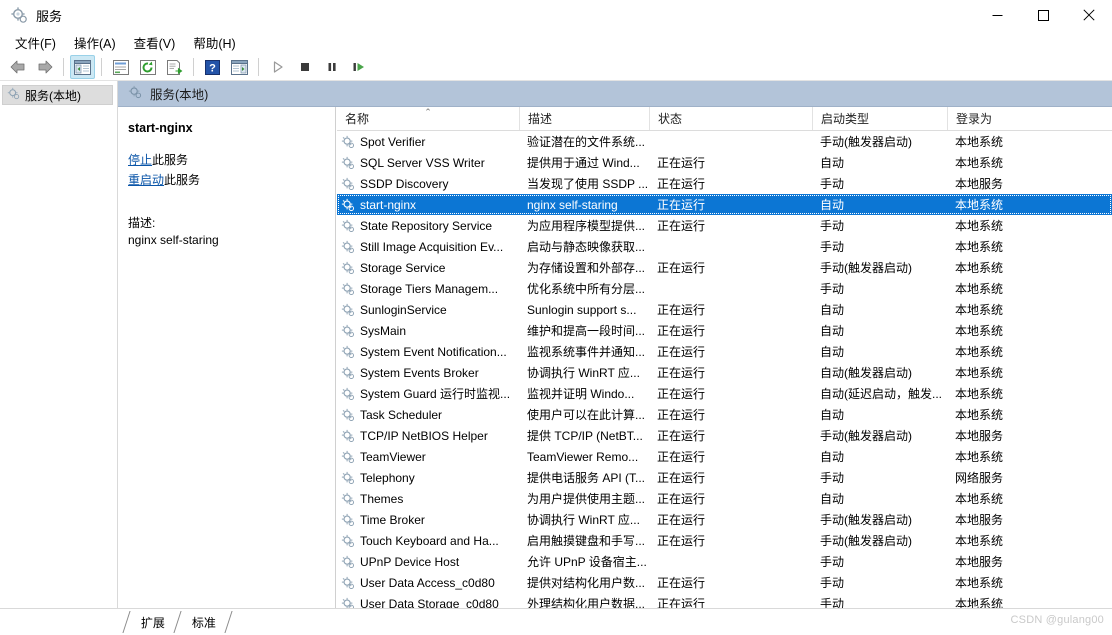  Describe the element at coordinates (428, 519) in the screenshot. I see `cell-name: Time Broker` at that location.